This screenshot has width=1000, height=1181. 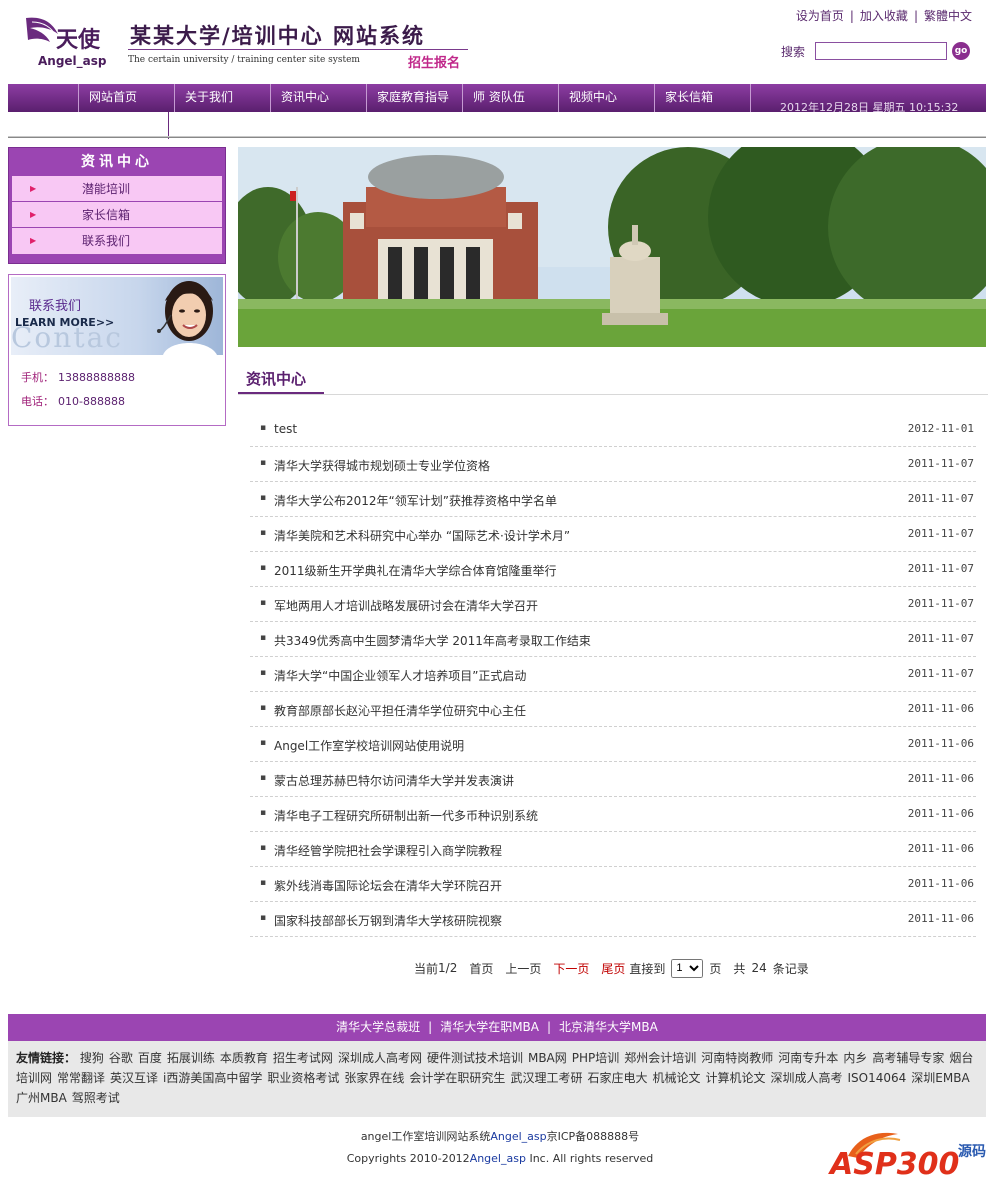 What do you see at coordinates (212, 1078) in the screenshot?
I see `friend-link: i西游美国高中留学` at bounding box center [212, 1078].